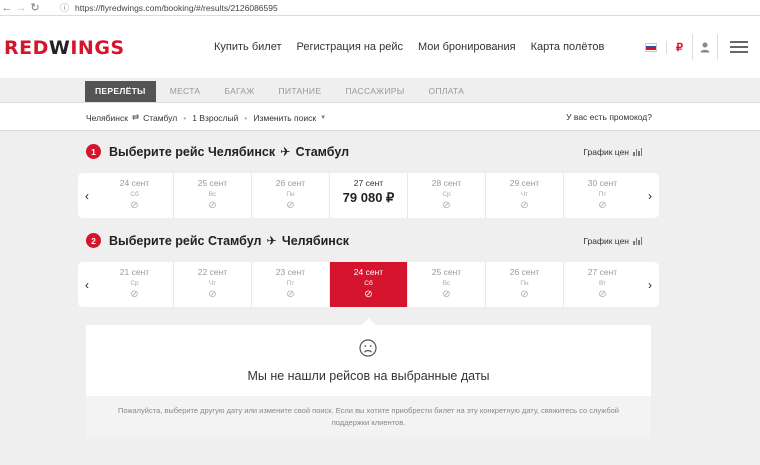 This screenshot has width=760, height=465. Describe the element at coordinates (609, 117) in the screenshot. I see `promo-code-link: У вас есть промокод?` at that location.